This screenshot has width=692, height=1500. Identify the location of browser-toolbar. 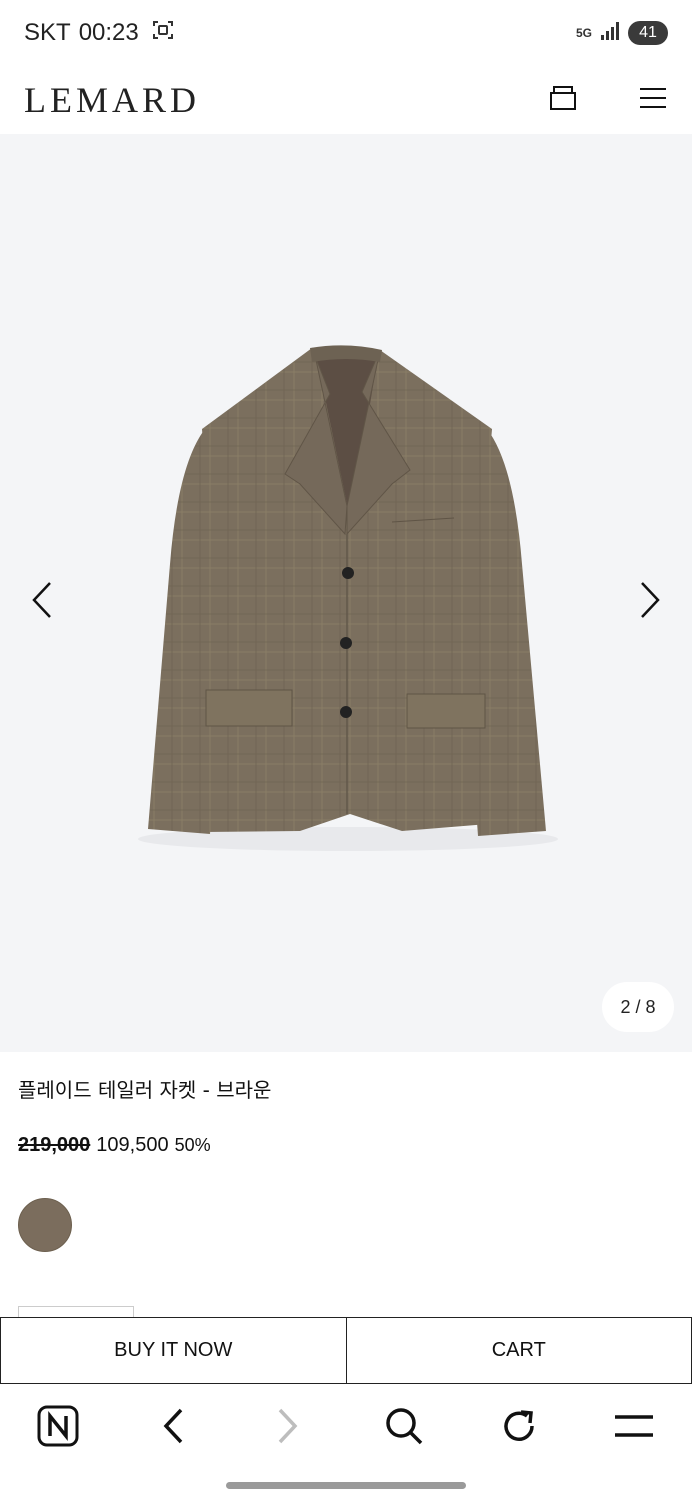
(346, 1428).